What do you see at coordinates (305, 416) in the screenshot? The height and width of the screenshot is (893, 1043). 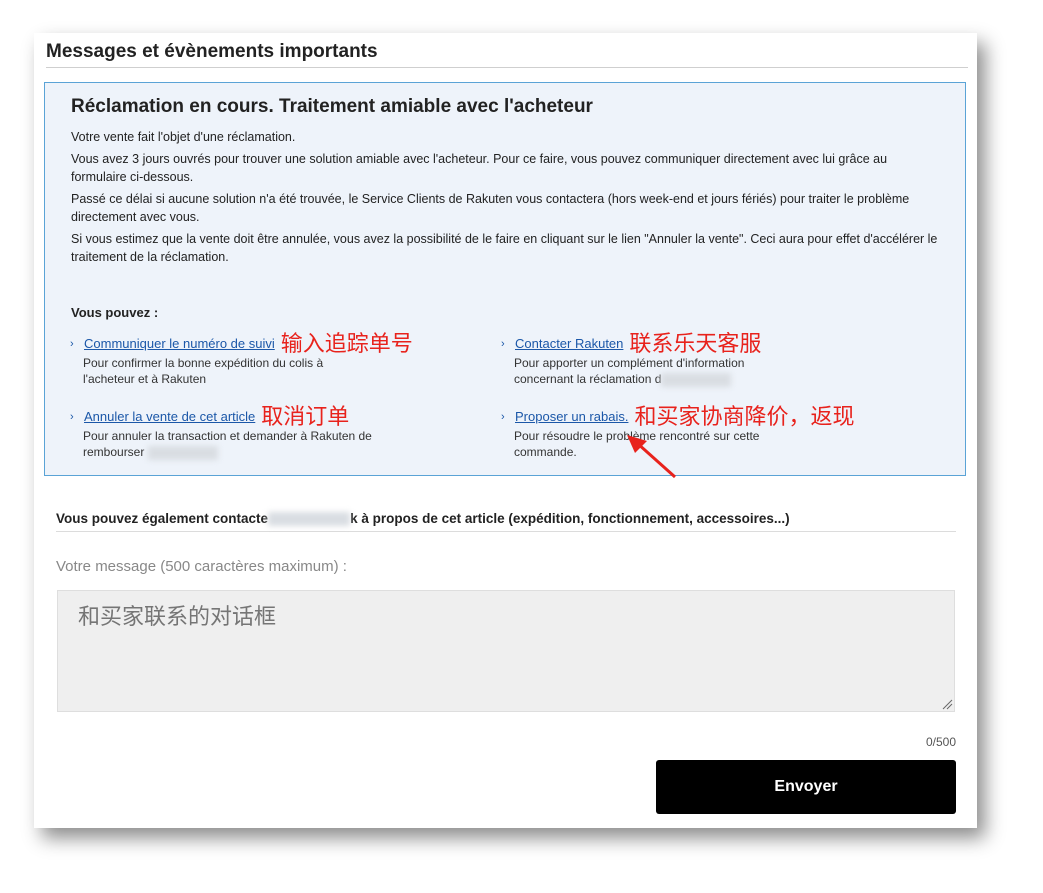 I see `annotation-cancel: 取消订单` at bounding box center [305, 416].